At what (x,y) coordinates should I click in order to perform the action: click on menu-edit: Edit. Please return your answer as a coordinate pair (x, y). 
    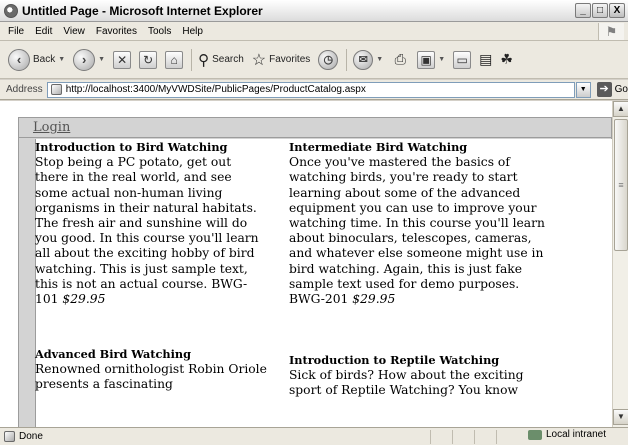
    Looking at the image, I should click on (43, 31).